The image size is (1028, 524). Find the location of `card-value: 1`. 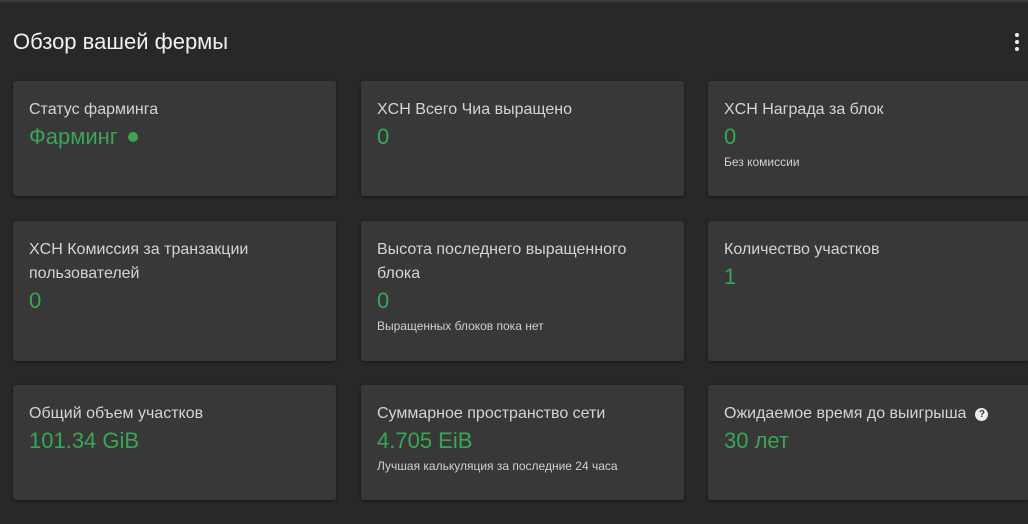

card-value: 1 is located at coordinates (730, 276).